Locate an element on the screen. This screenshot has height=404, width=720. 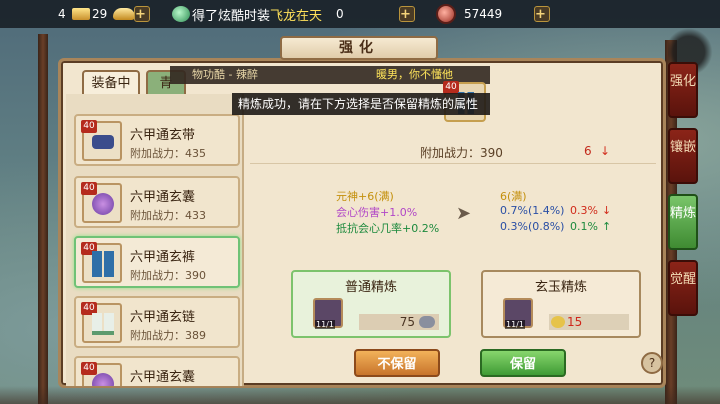
refine-cost: 75 is located at coordinates (399, 322).